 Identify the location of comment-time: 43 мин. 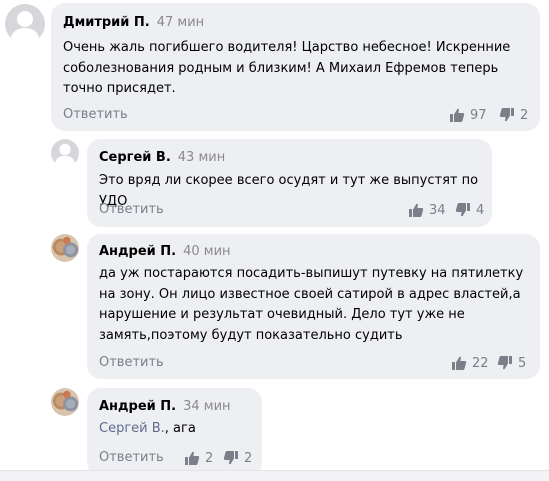
(201, 157).